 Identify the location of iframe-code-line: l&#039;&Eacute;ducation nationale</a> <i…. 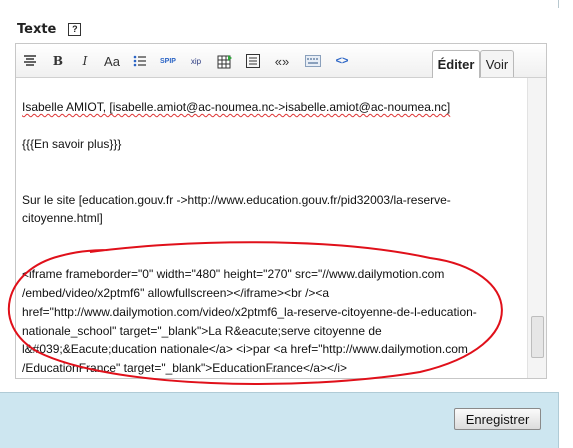
(245, 349).